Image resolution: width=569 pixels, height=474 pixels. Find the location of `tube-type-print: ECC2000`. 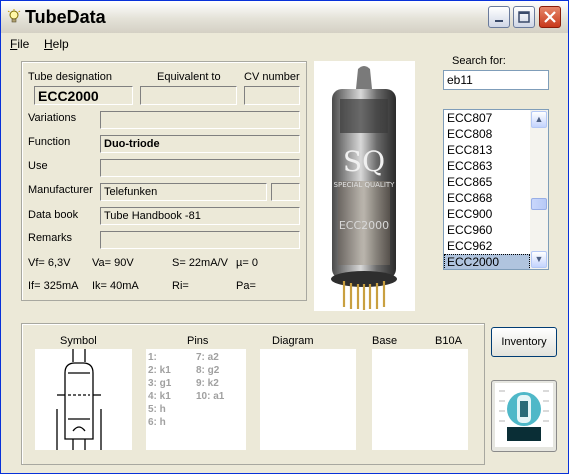

tube-type-print: ECC2000 is located at coordinates (364, 225).